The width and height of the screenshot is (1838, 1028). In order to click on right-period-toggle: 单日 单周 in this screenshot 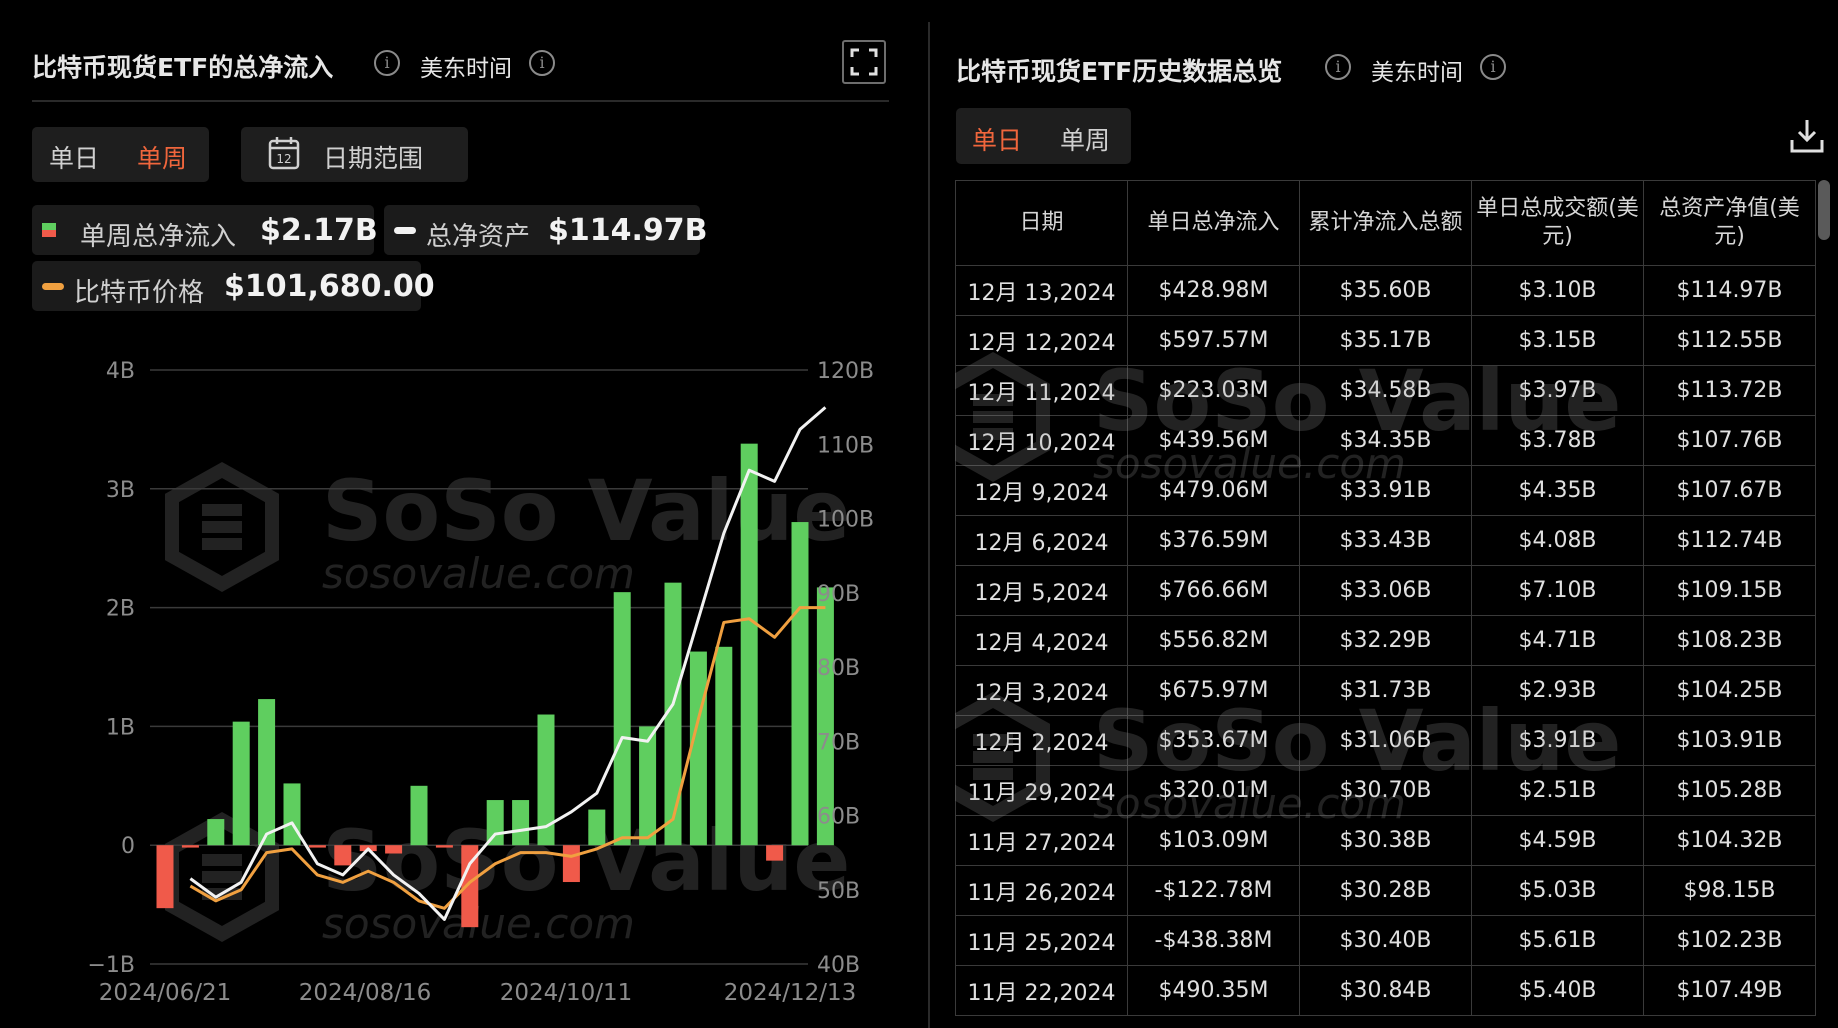, I will do `click(1043, 136)`.